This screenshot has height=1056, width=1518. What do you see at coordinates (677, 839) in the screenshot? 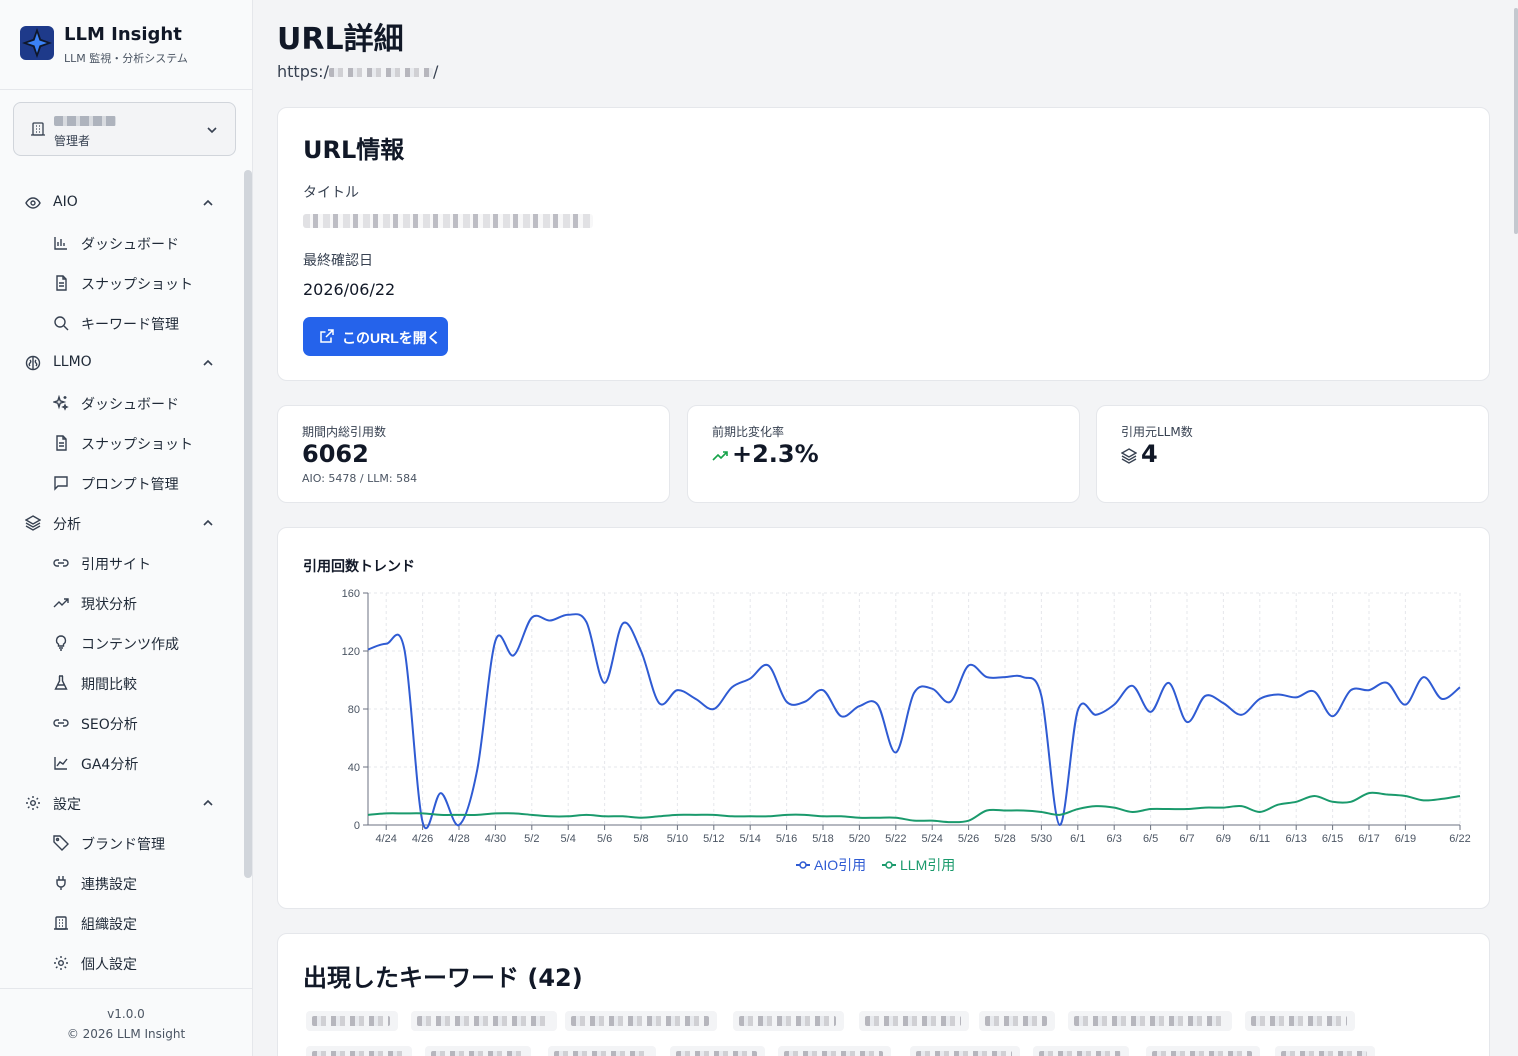
I see `x-tick-label: 5/10` at bounding box center [677, 839].